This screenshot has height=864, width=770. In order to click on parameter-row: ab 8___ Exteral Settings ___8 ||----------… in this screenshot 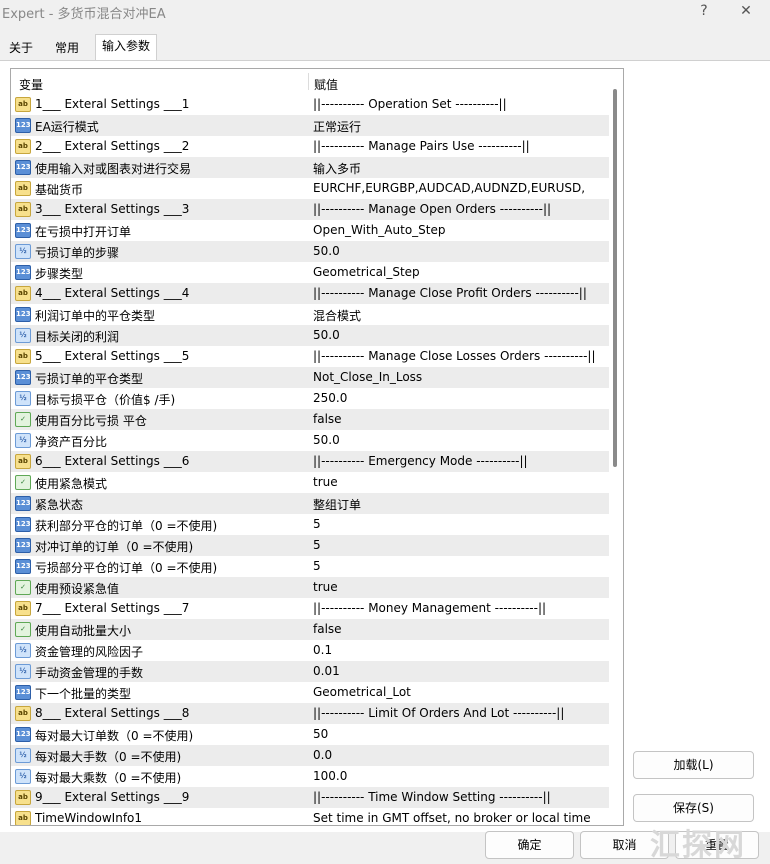, I will do `click(310, 713)`.